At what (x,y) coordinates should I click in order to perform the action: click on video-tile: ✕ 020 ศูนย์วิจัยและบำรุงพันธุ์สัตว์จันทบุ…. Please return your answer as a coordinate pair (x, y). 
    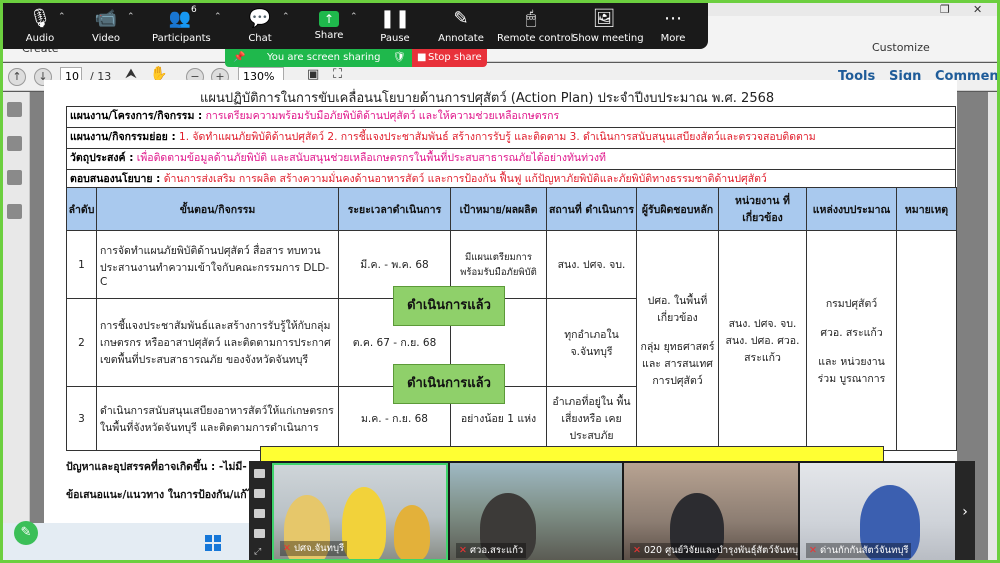
    Looking at the image, I should click on (711, 512).